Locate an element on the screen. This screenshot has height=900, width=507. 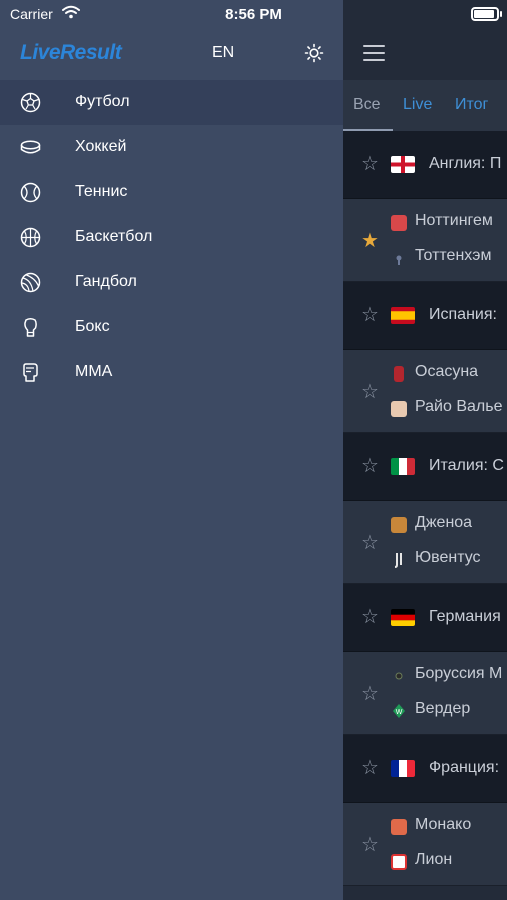
sidebar-item-football: Футбол is located at coordinates (171, 102).